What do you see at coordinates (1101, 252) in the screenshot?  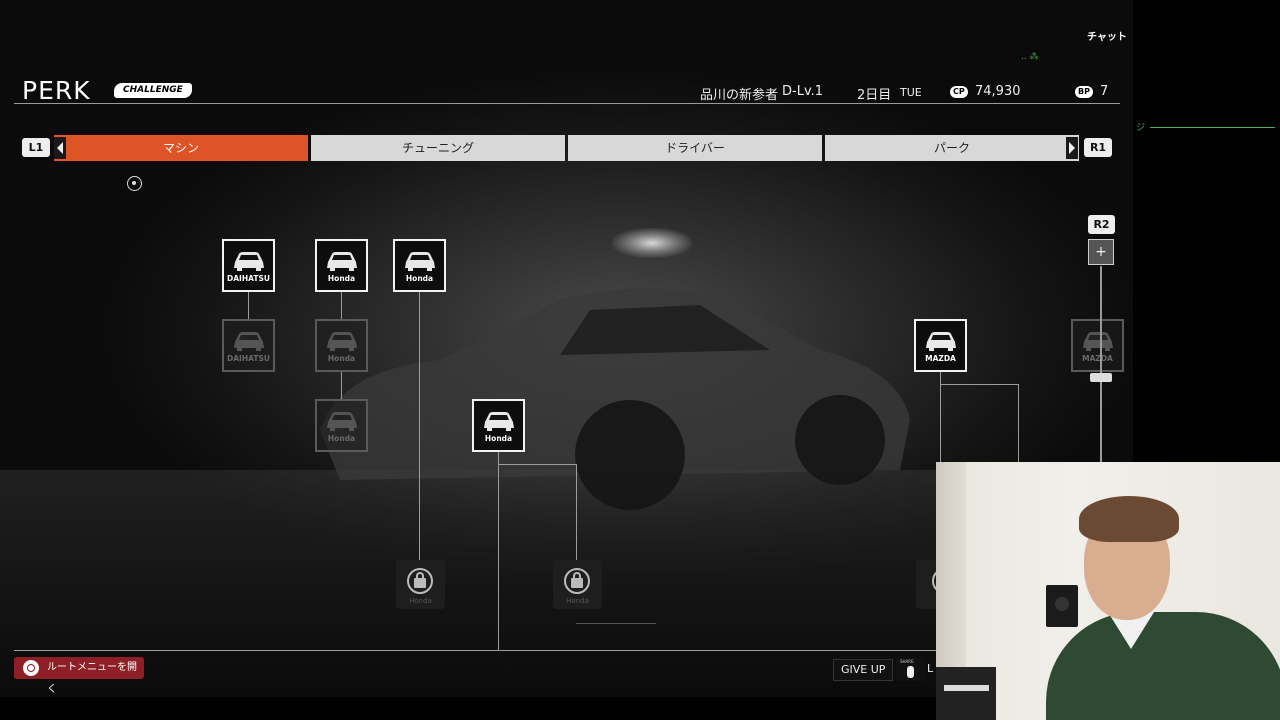 I see `zoom-in-button: +` at bounding box center [1101, 252].